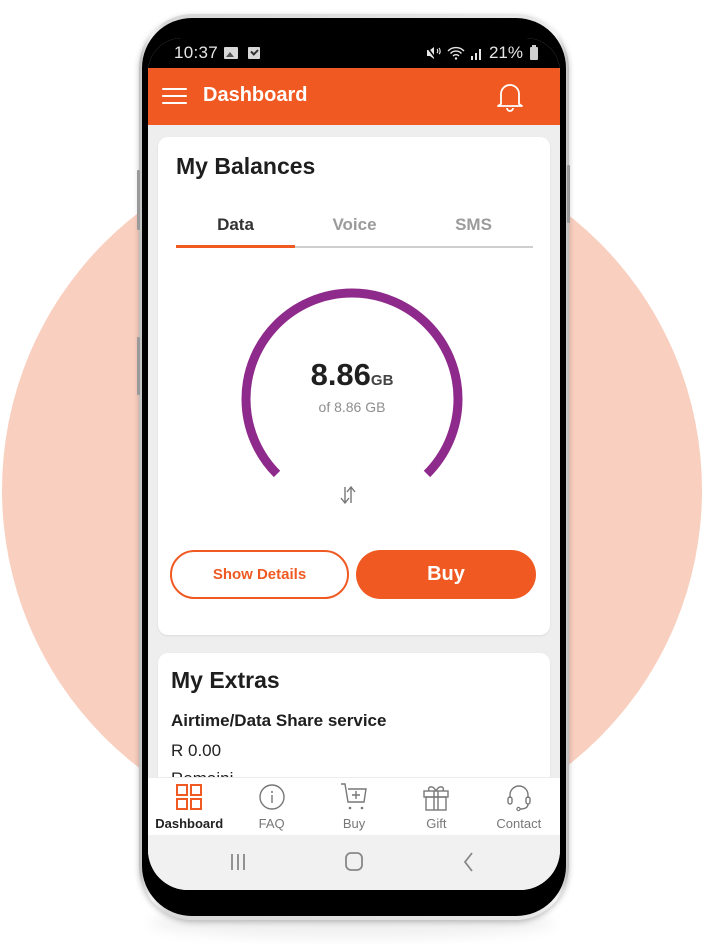 The height and width of the screenshot is (944, 704). I want to click on tab-sms: SMS, so click(473, 230).